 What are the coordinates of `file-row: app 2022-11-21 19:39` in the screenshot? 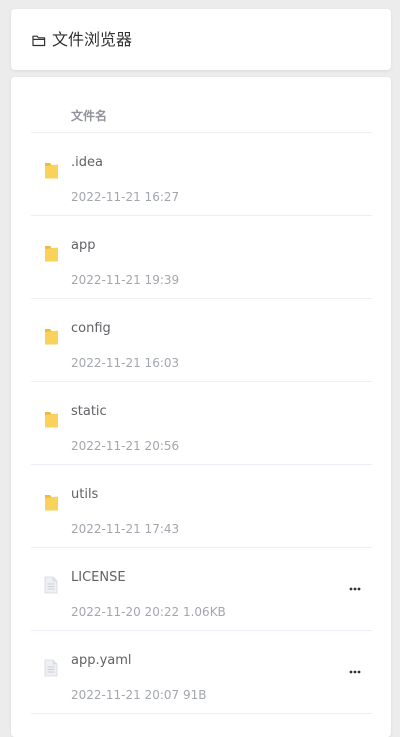 It's located at (201, 257).